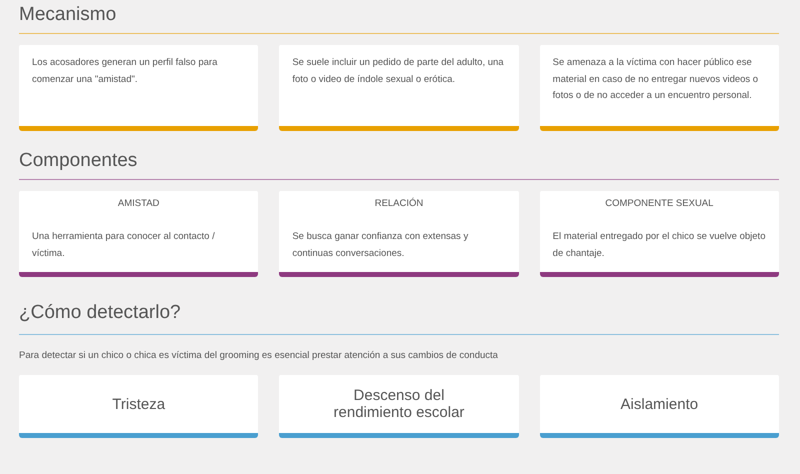 This screenshot has width=800, height=474. Describe the element at coordinates (381, 245) in the screenshot. I see `card-text: Se busca ganar confianza con extensas y continuas conversaciones.` at that location.